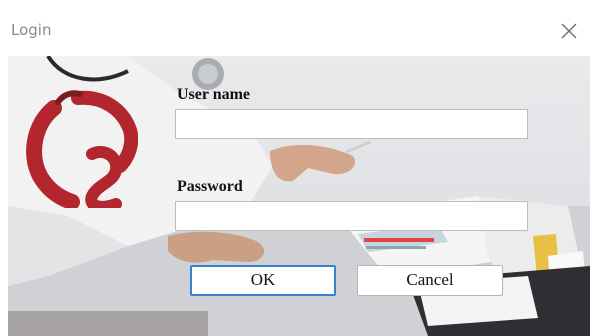 The width and height of the screenshot is (590, 336). I want to click on brand-logo, so click(82, 149).